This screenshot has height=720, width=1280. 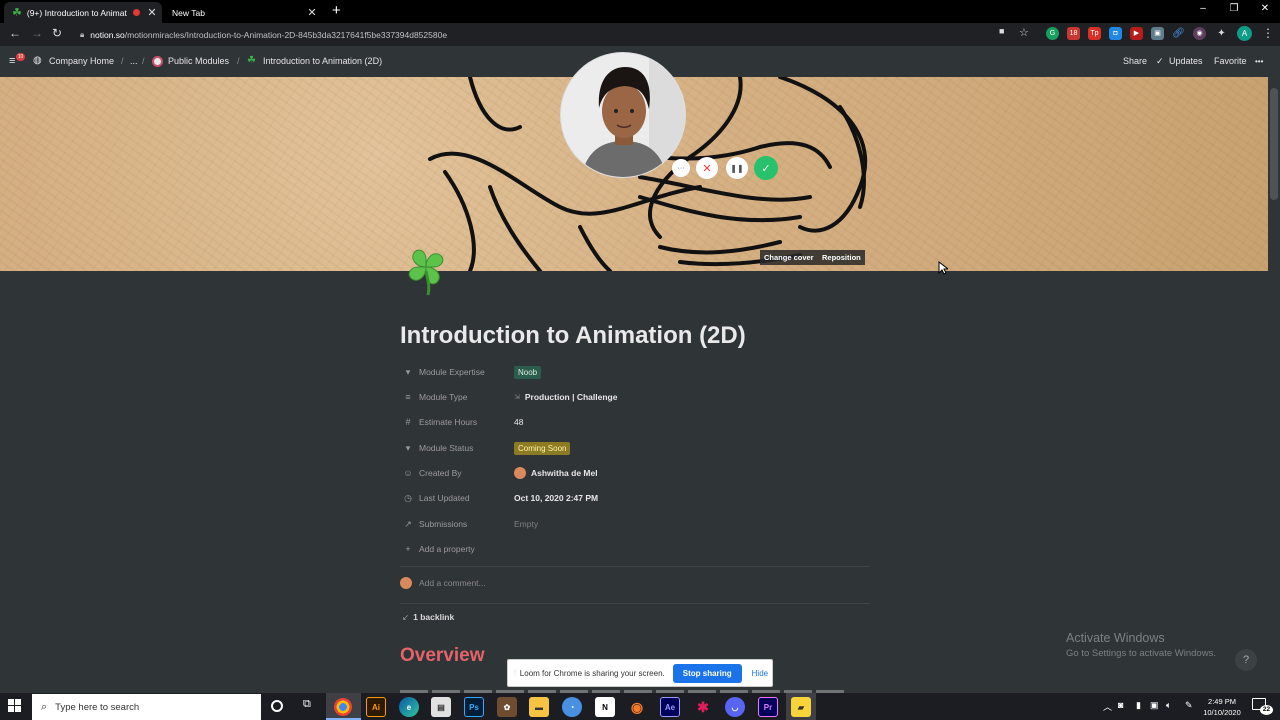 I want to click on hide-button: Hide, so click(x=760, y=673).